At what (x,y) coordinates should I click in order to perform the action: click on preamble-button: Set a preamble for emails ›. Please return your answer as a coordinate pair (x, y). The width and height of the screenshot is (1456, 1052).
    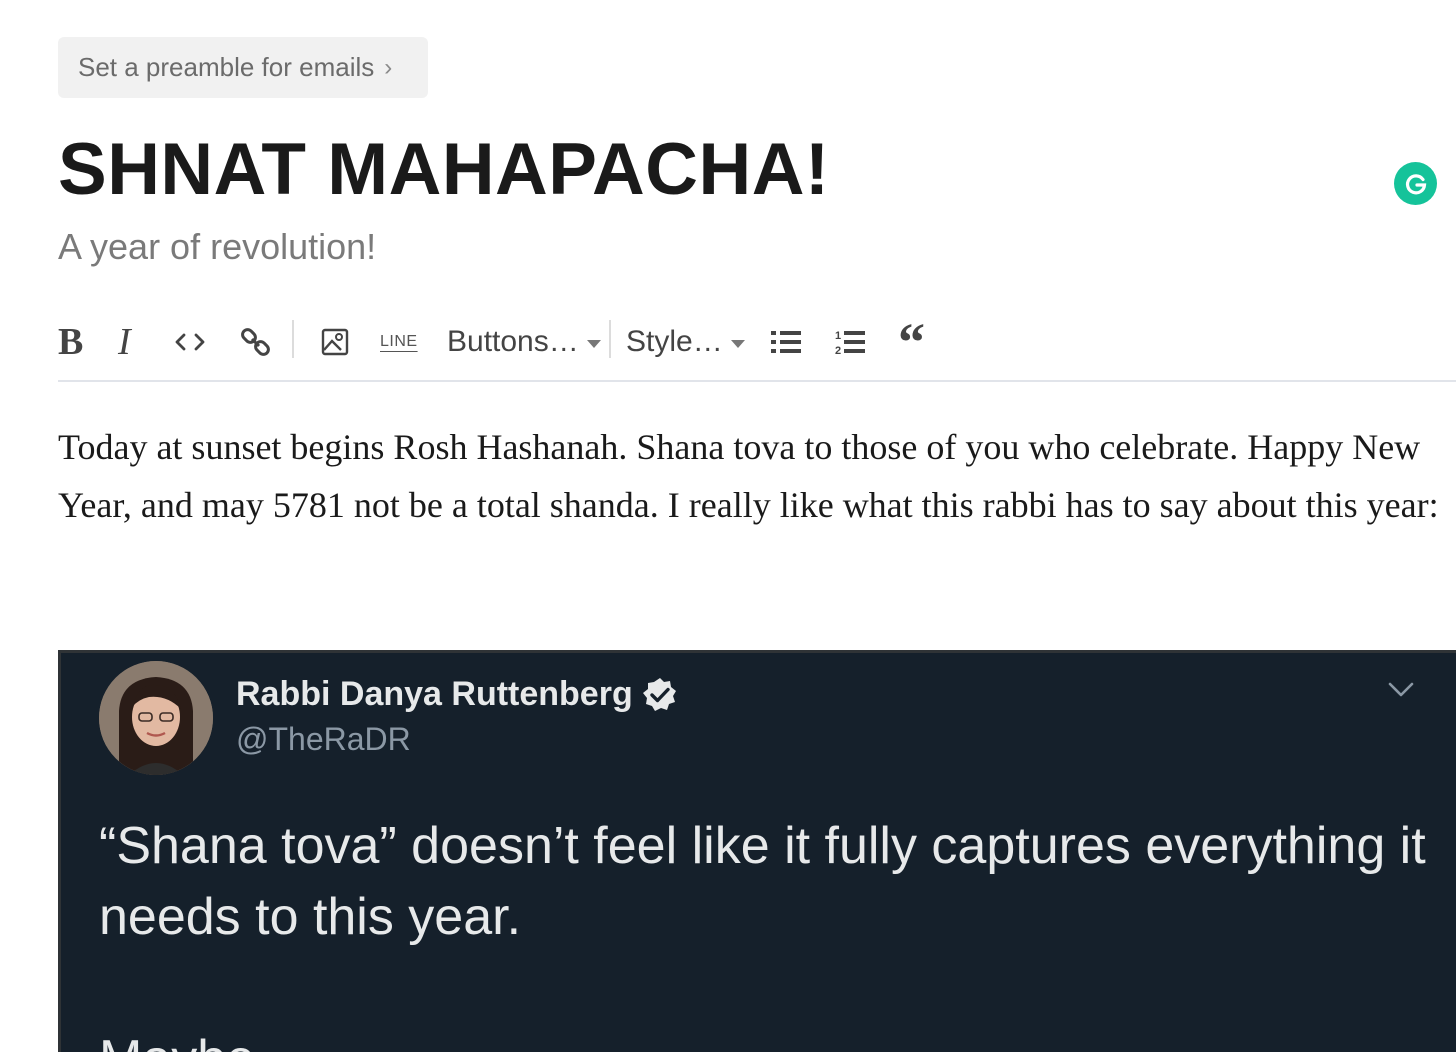
    Looking at the image, I should click on (243, 67).